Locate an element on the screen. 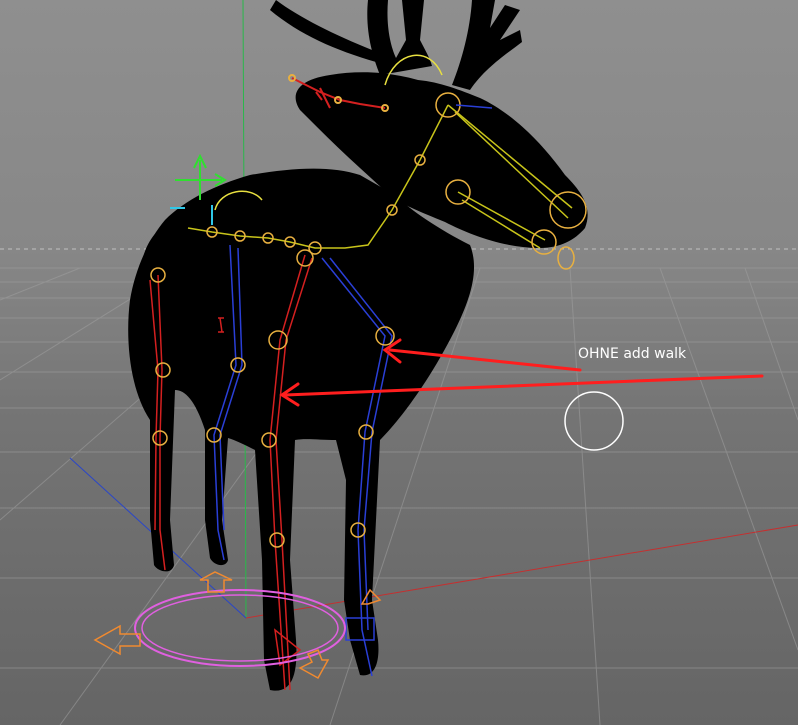 The image size is (798, 725). annotation-label: OHNE add walk is located at coordinates (632, 354).